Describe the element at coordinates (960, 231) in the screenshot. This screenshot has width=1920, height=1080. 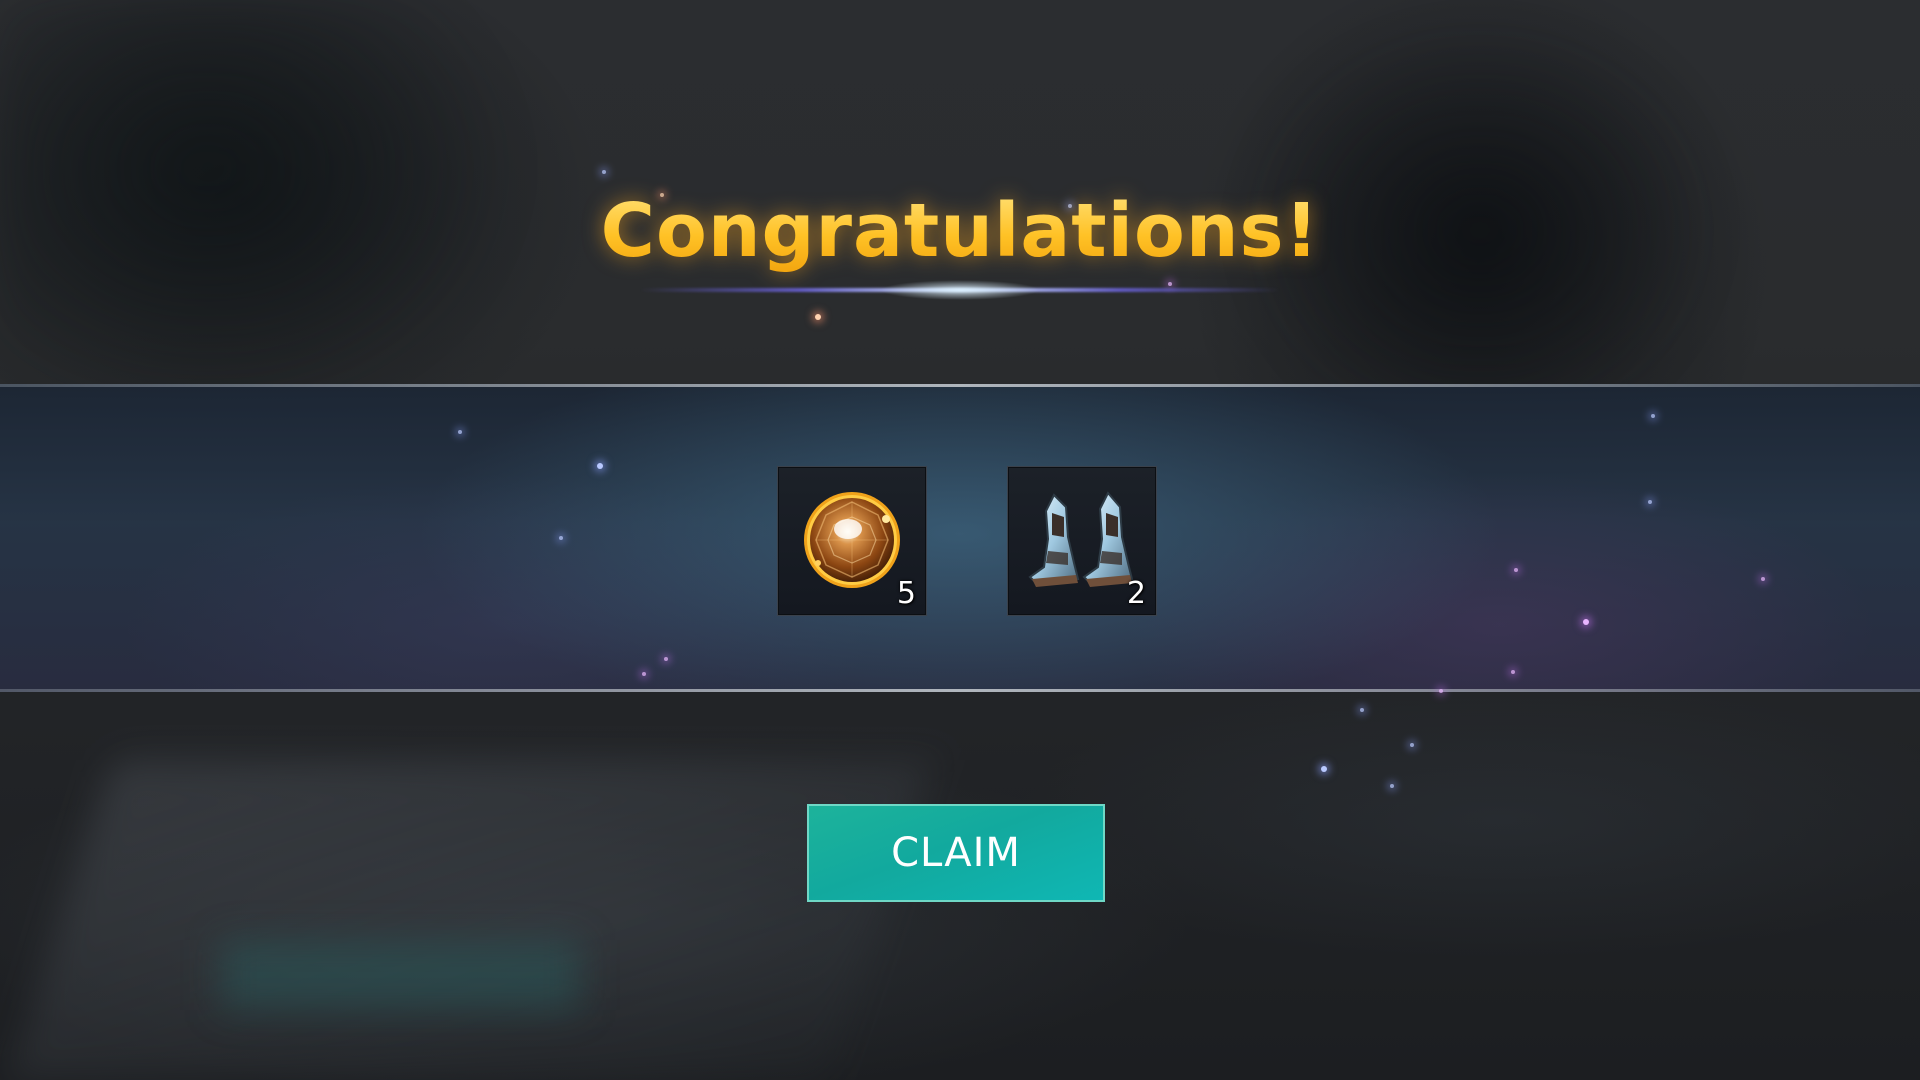
I see `congratulations-title: Congratulations!` at that location.